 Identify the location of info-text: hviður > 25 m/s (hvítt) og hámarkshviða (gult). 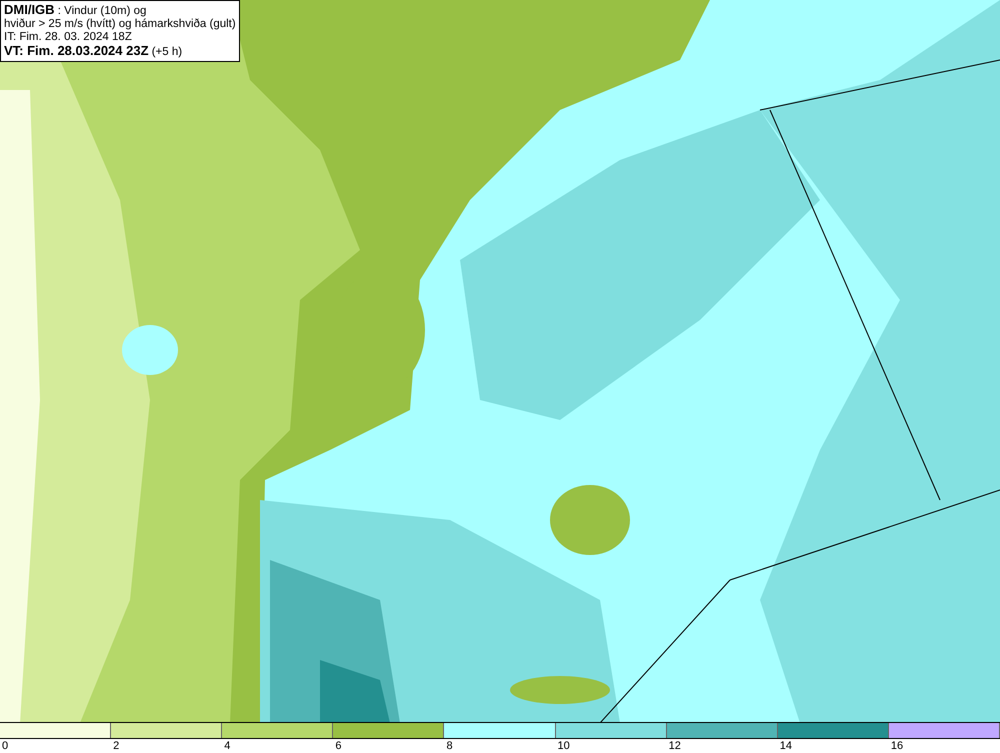
(120, 24).